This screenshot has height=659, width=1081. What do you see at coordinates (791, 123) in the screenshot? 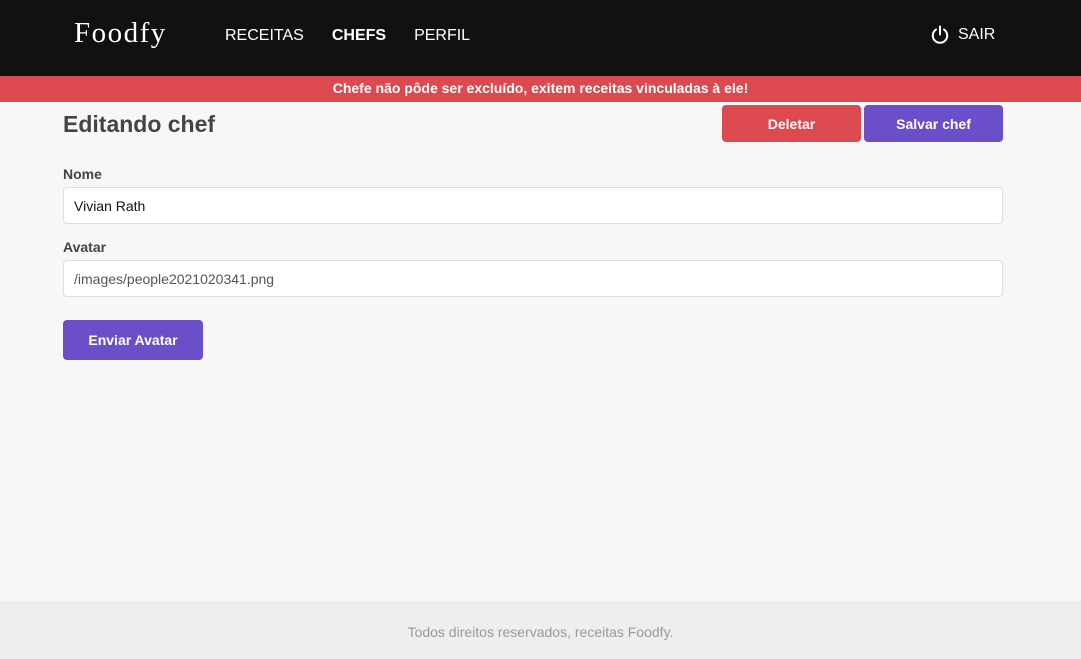
I see `delete-button: Deletar` at bounding box center [791, 123].